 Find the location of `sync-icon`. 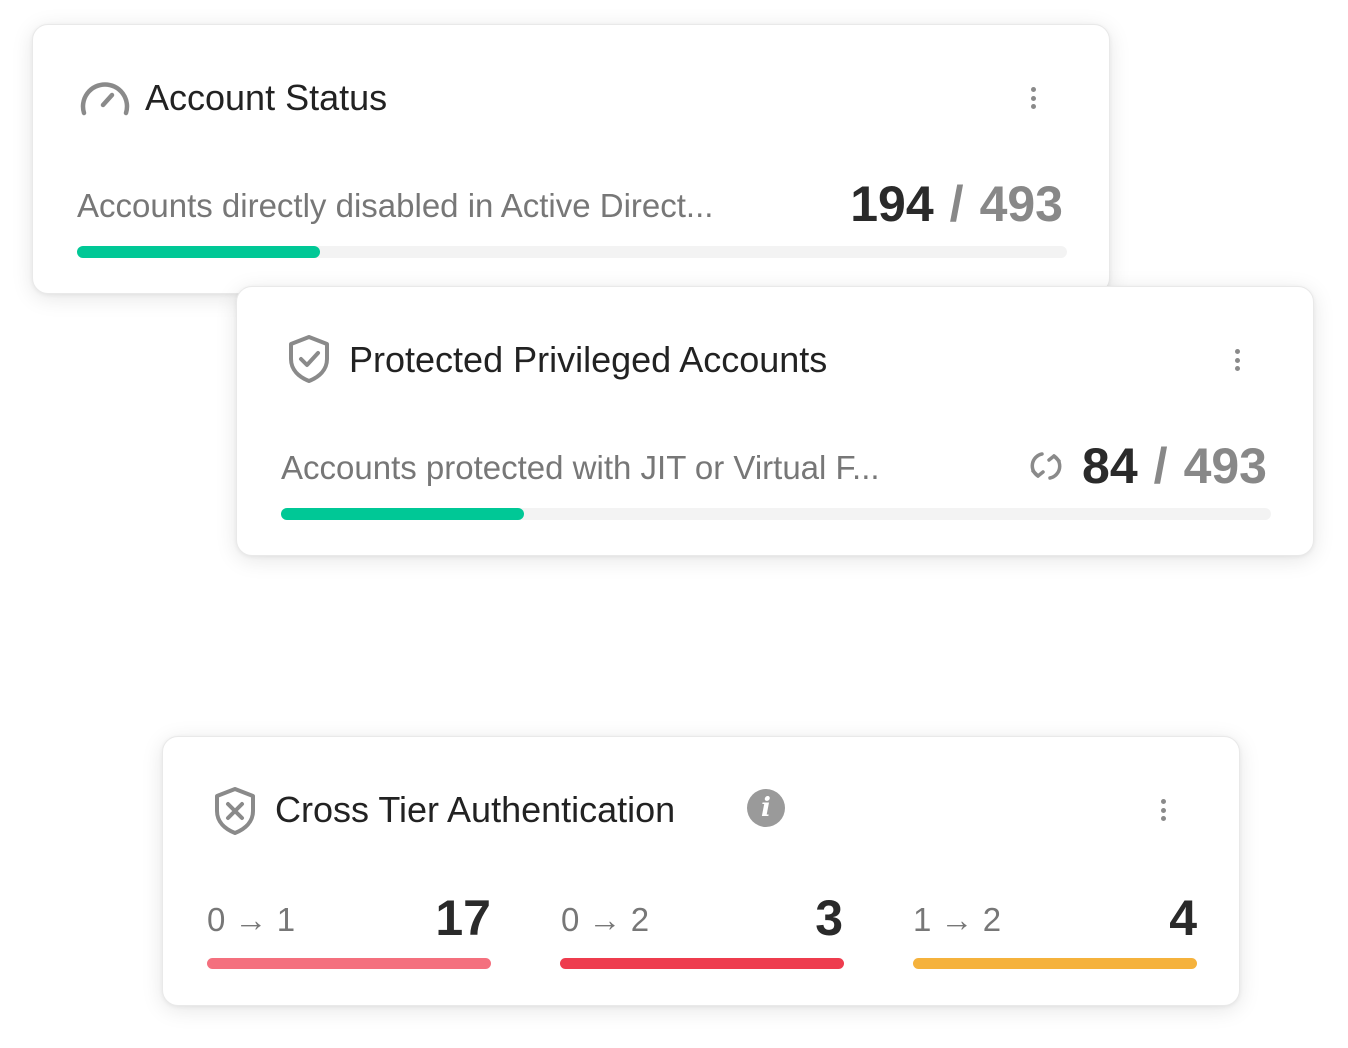

sync-icon is located at coordinates (1046, 466).